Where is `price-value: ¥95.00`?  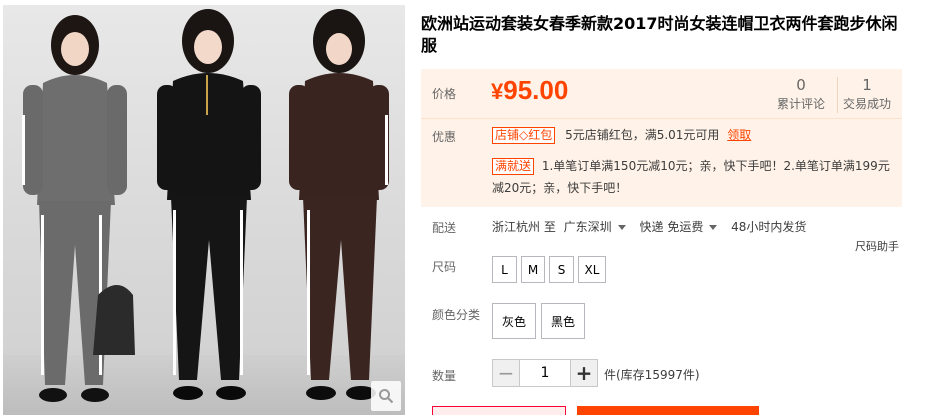
price-value: ¥95.00 is located at coordinates (529, 90).